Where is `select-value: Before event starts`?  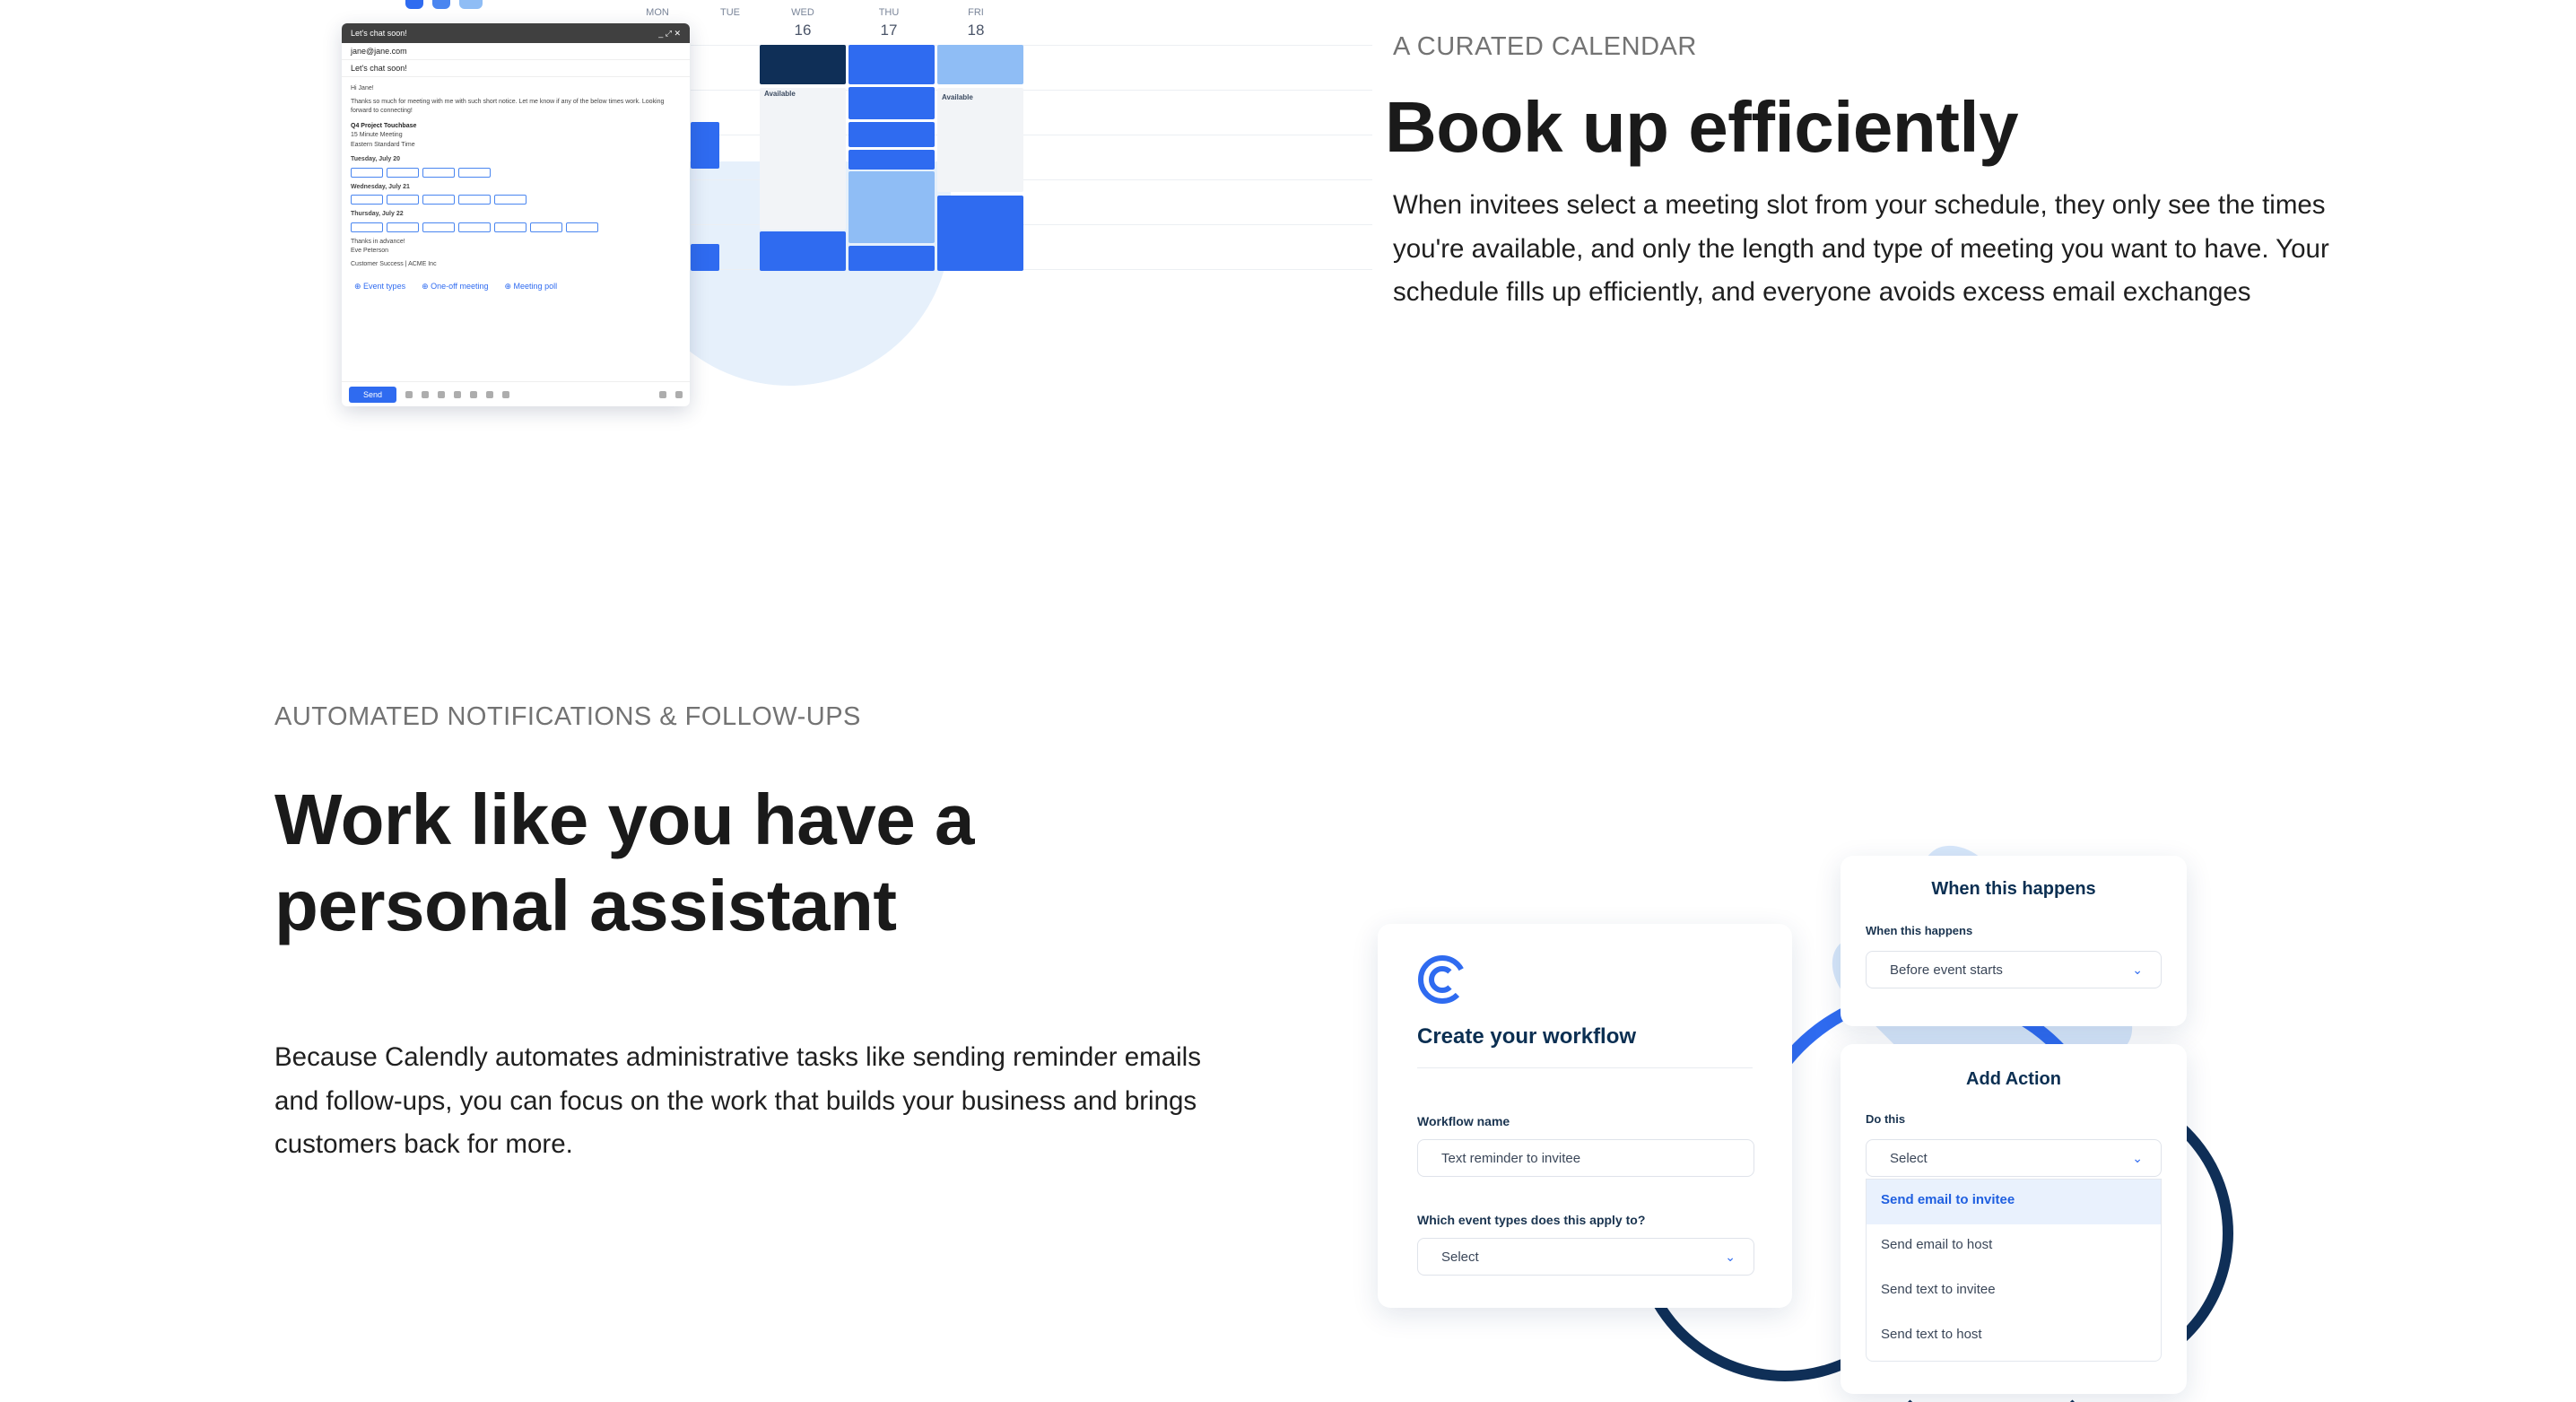
select-value: Before event starts is located at coordinates (1946, 970).